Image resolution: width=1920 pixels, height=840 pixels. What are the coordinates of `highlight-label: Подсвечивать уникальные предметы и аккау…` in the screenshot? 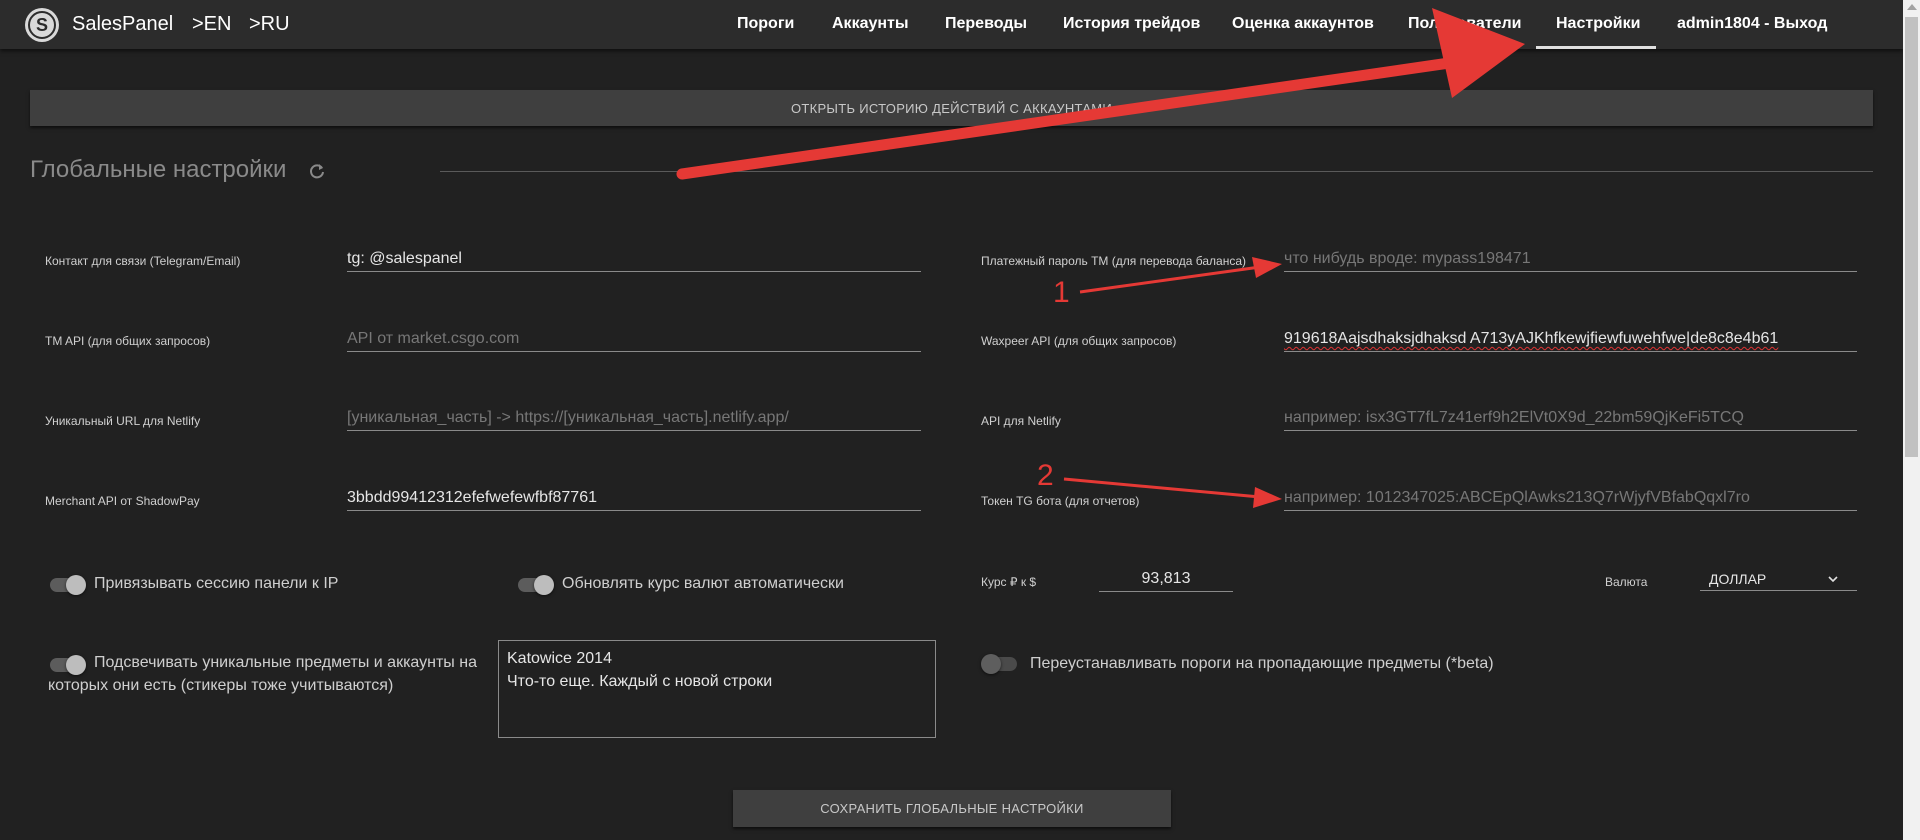 It's located at (262, 674).